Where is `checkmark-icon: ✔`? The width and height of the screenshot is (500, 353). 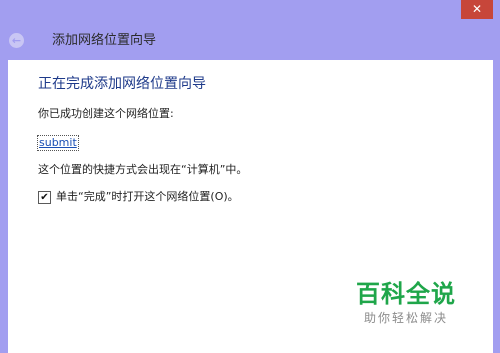
checkmark-icon: ✔ is located at coordinates (44, 197).